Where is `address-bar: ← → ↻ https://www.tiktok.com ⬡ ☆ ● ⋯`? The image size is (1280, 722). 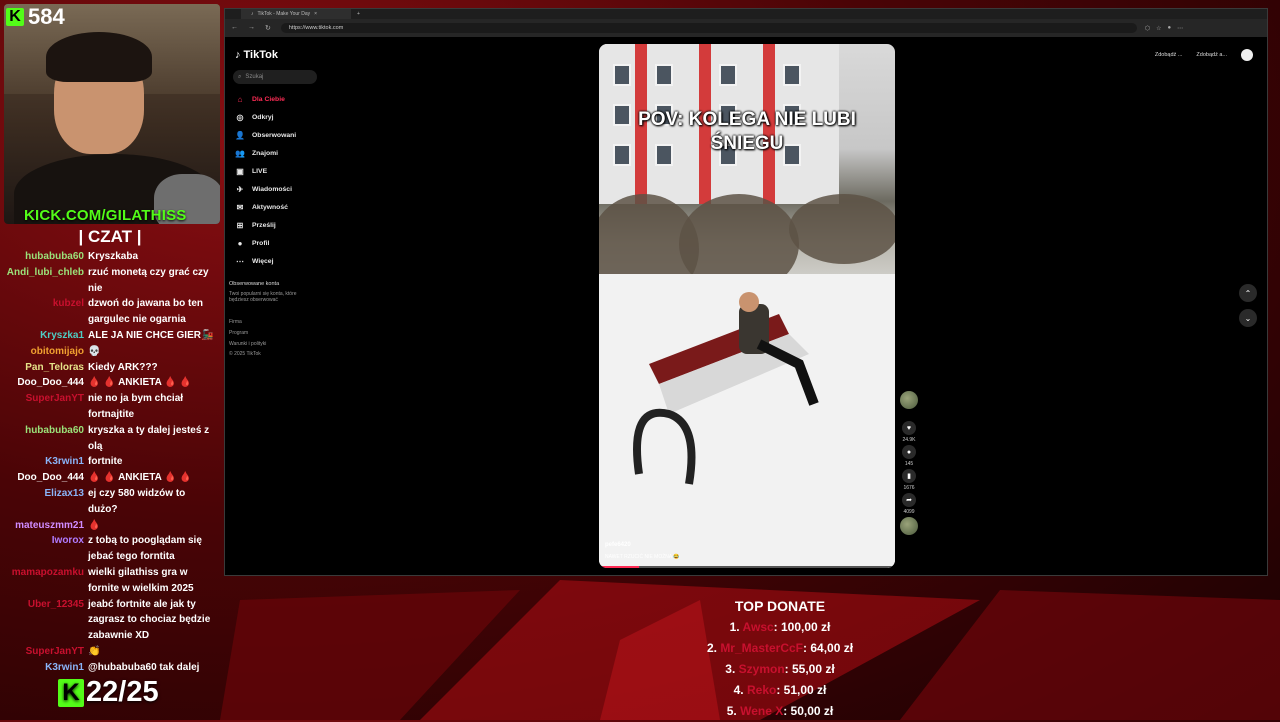 address-bar: ← → ↻ https://www.tiktok.com ⬡ ☆ ● ⋯ is located at coordinates (746, 28).